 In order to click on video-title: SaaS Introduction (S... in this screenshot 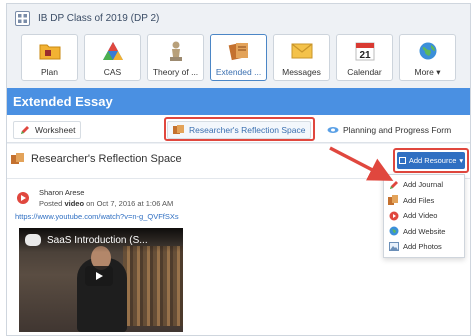, I will do `click(97, 240)`.